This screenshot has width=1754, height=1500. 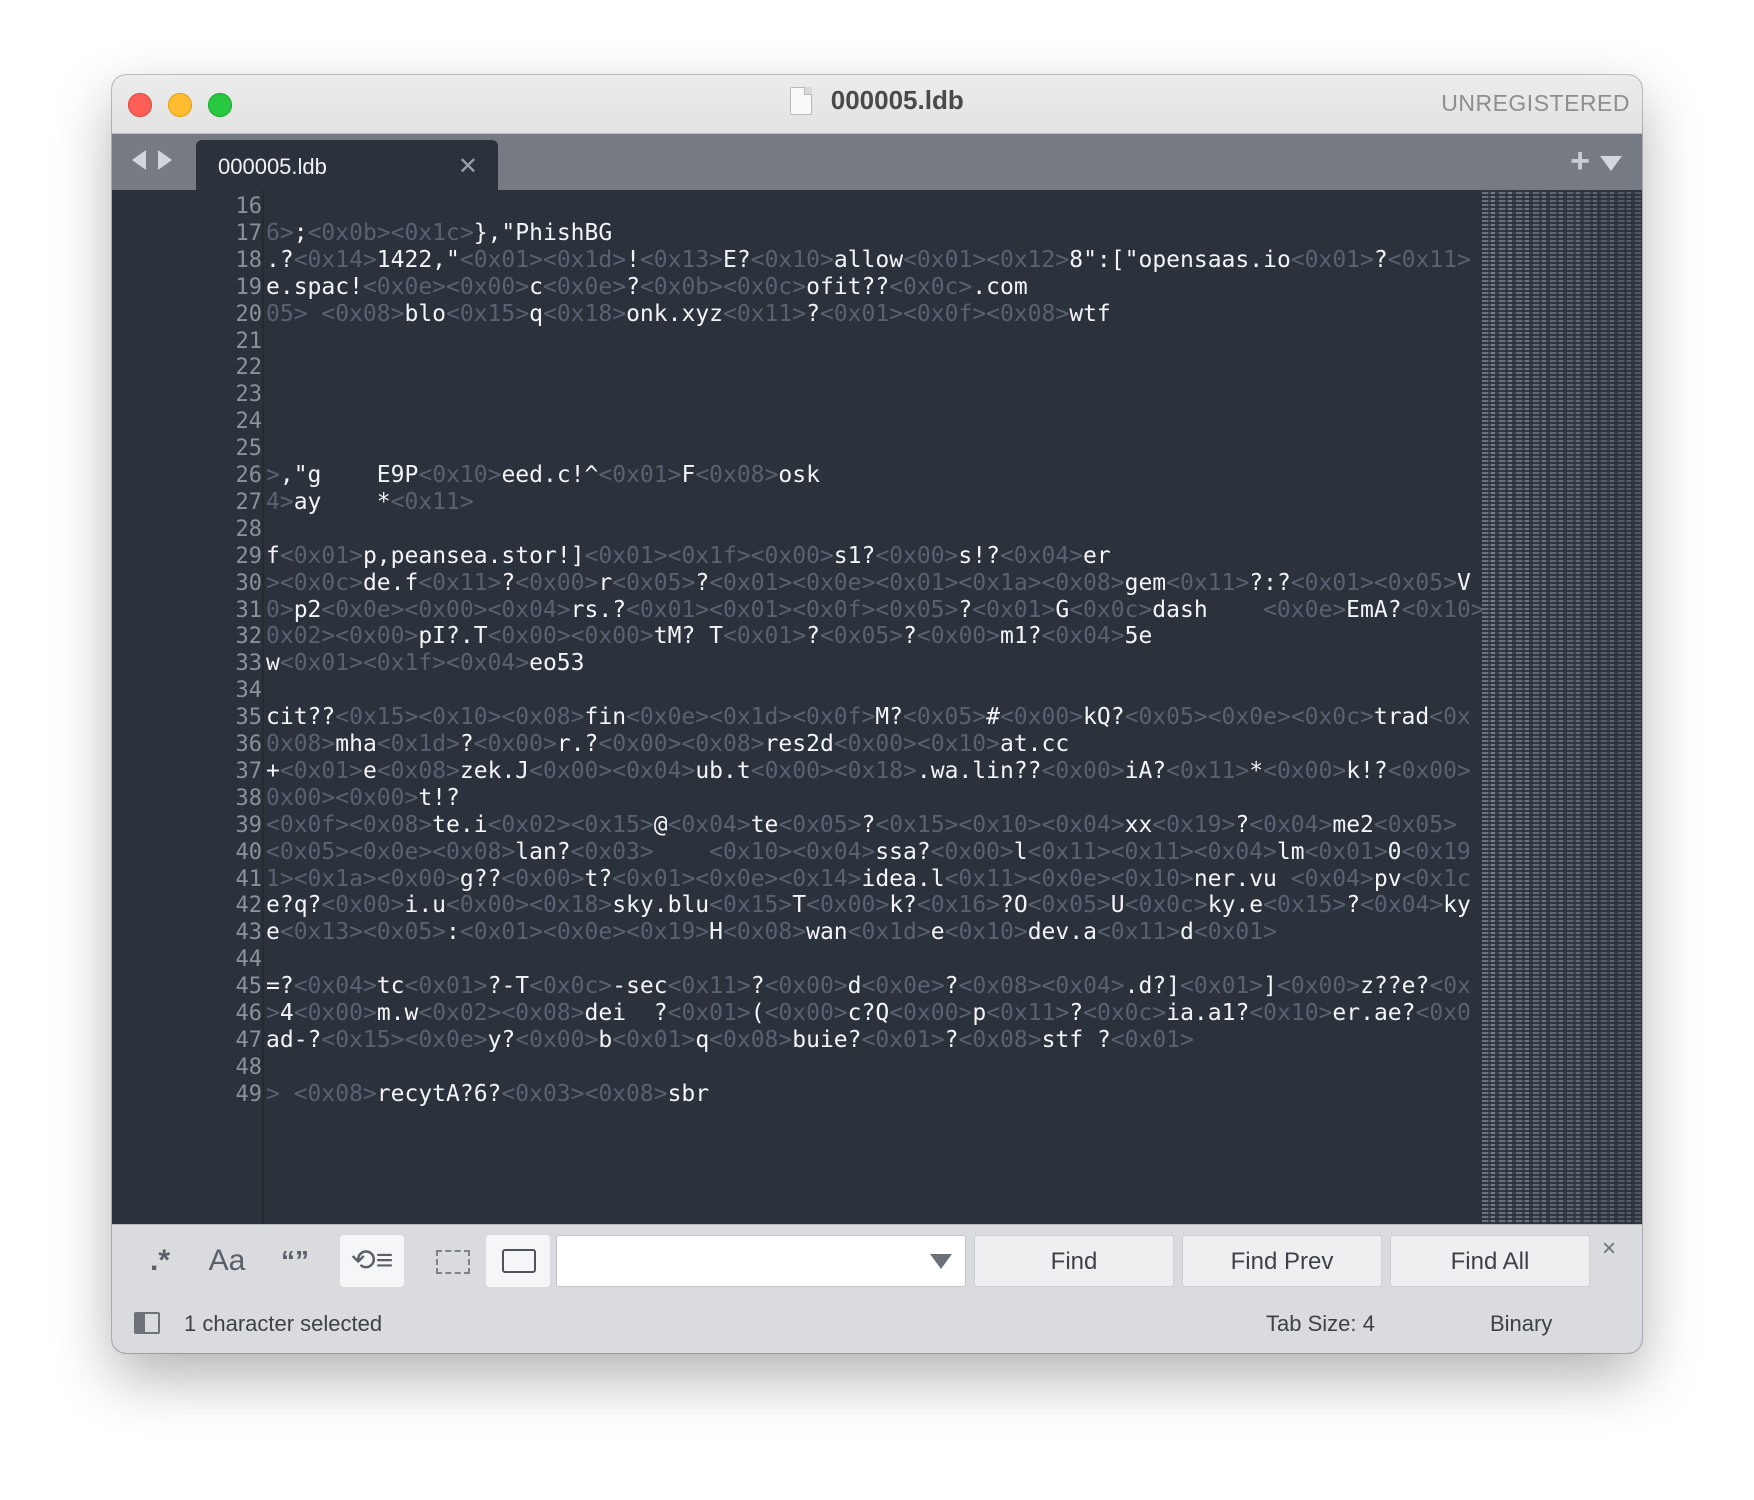 I want to click on control-char: <0x0f><0x08>, so click(x=349, y=824).